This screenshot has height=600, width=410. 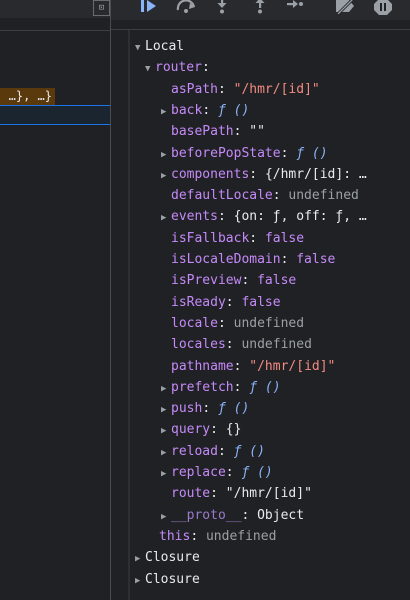 I want to click on inline-value-highlight: …}, …}, so click(x=27, y=96).